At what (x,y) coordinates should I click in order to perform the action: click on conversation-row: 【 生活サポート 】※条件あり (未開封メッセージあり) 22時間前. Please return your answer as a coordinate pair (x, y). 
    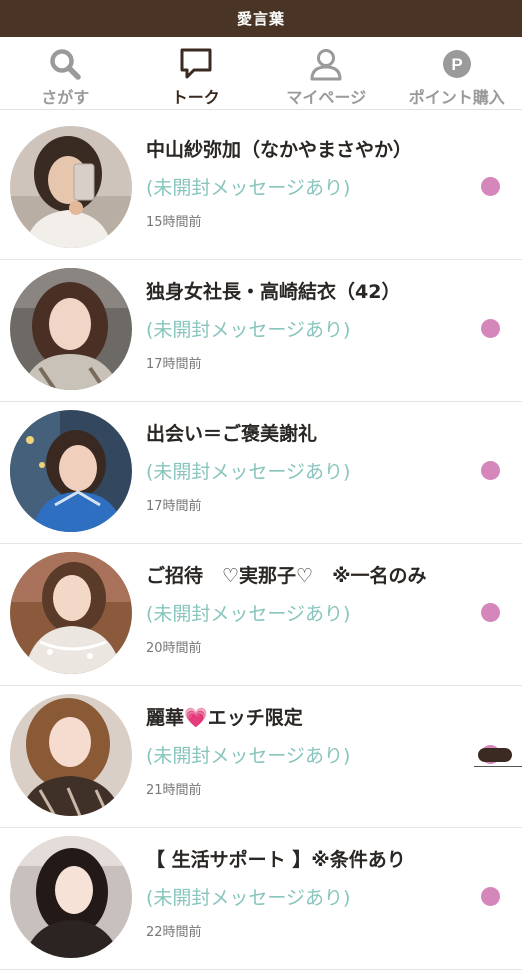
    Looking at the image, I should click on (261, 899).